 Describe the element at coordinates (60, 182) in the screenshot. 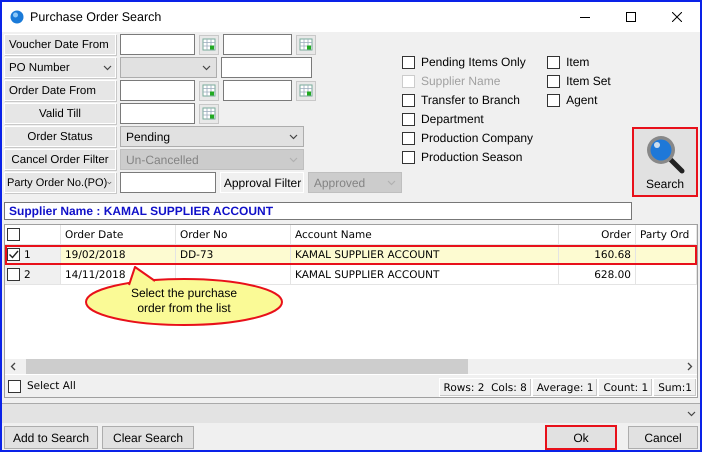

I see `field-dropdown: Party Order No.(PO)` at that location.